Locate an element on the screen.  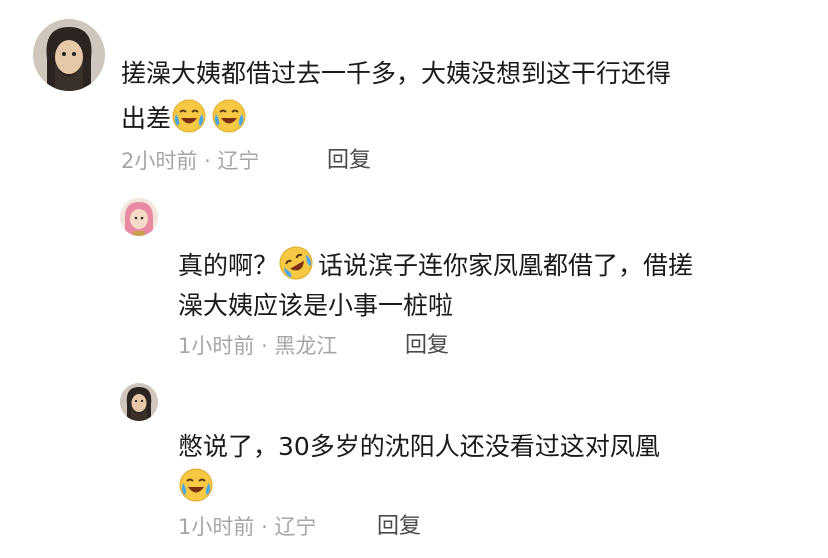
comment-meta: 1小时前 · 辽宁 is located at coordinates (247, 527).